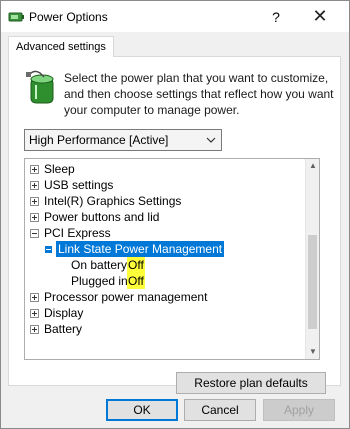 The image size is (350, 429). What do you see at coordinates (276, 17) in the screenshot?
I see `help-button: ?` at bounding box center [276, 17].